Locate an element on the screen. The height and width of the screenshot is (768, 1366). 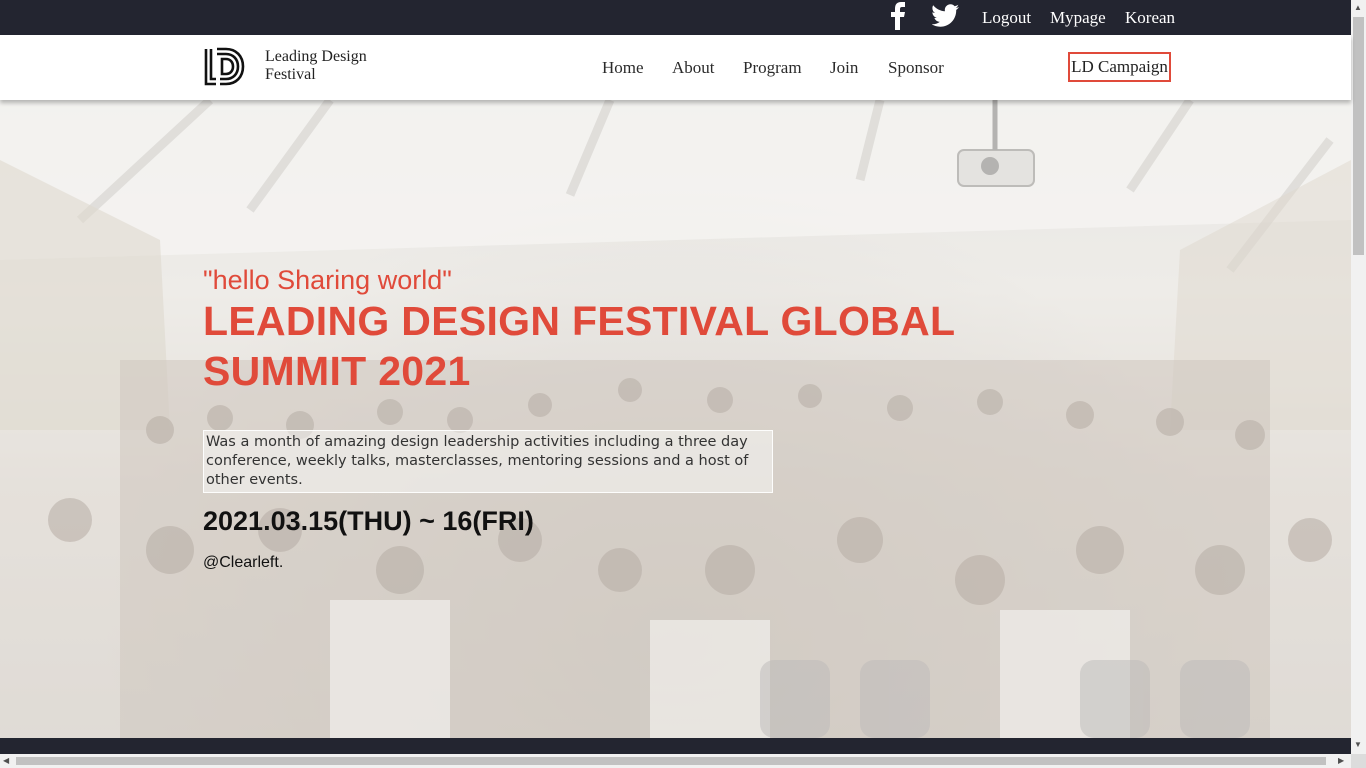
horizontal-scrollbar: ◀ ▶ is located at coordinates (675, 761).